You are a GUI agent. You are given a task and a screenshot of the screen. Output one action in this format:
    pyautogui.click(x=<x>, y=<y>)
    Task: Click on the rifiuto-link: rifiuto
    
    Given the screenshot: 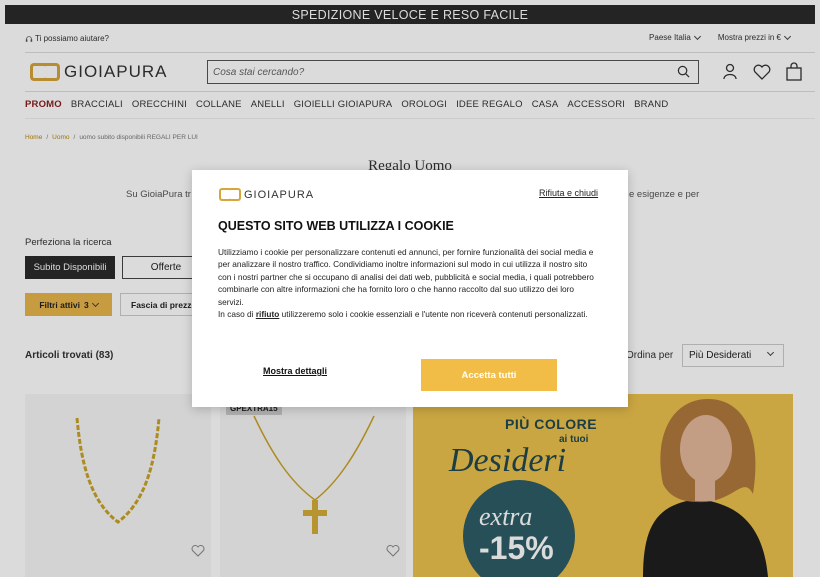 What is the action you would take?
    pyautogui.click(x=268, y=314)
    